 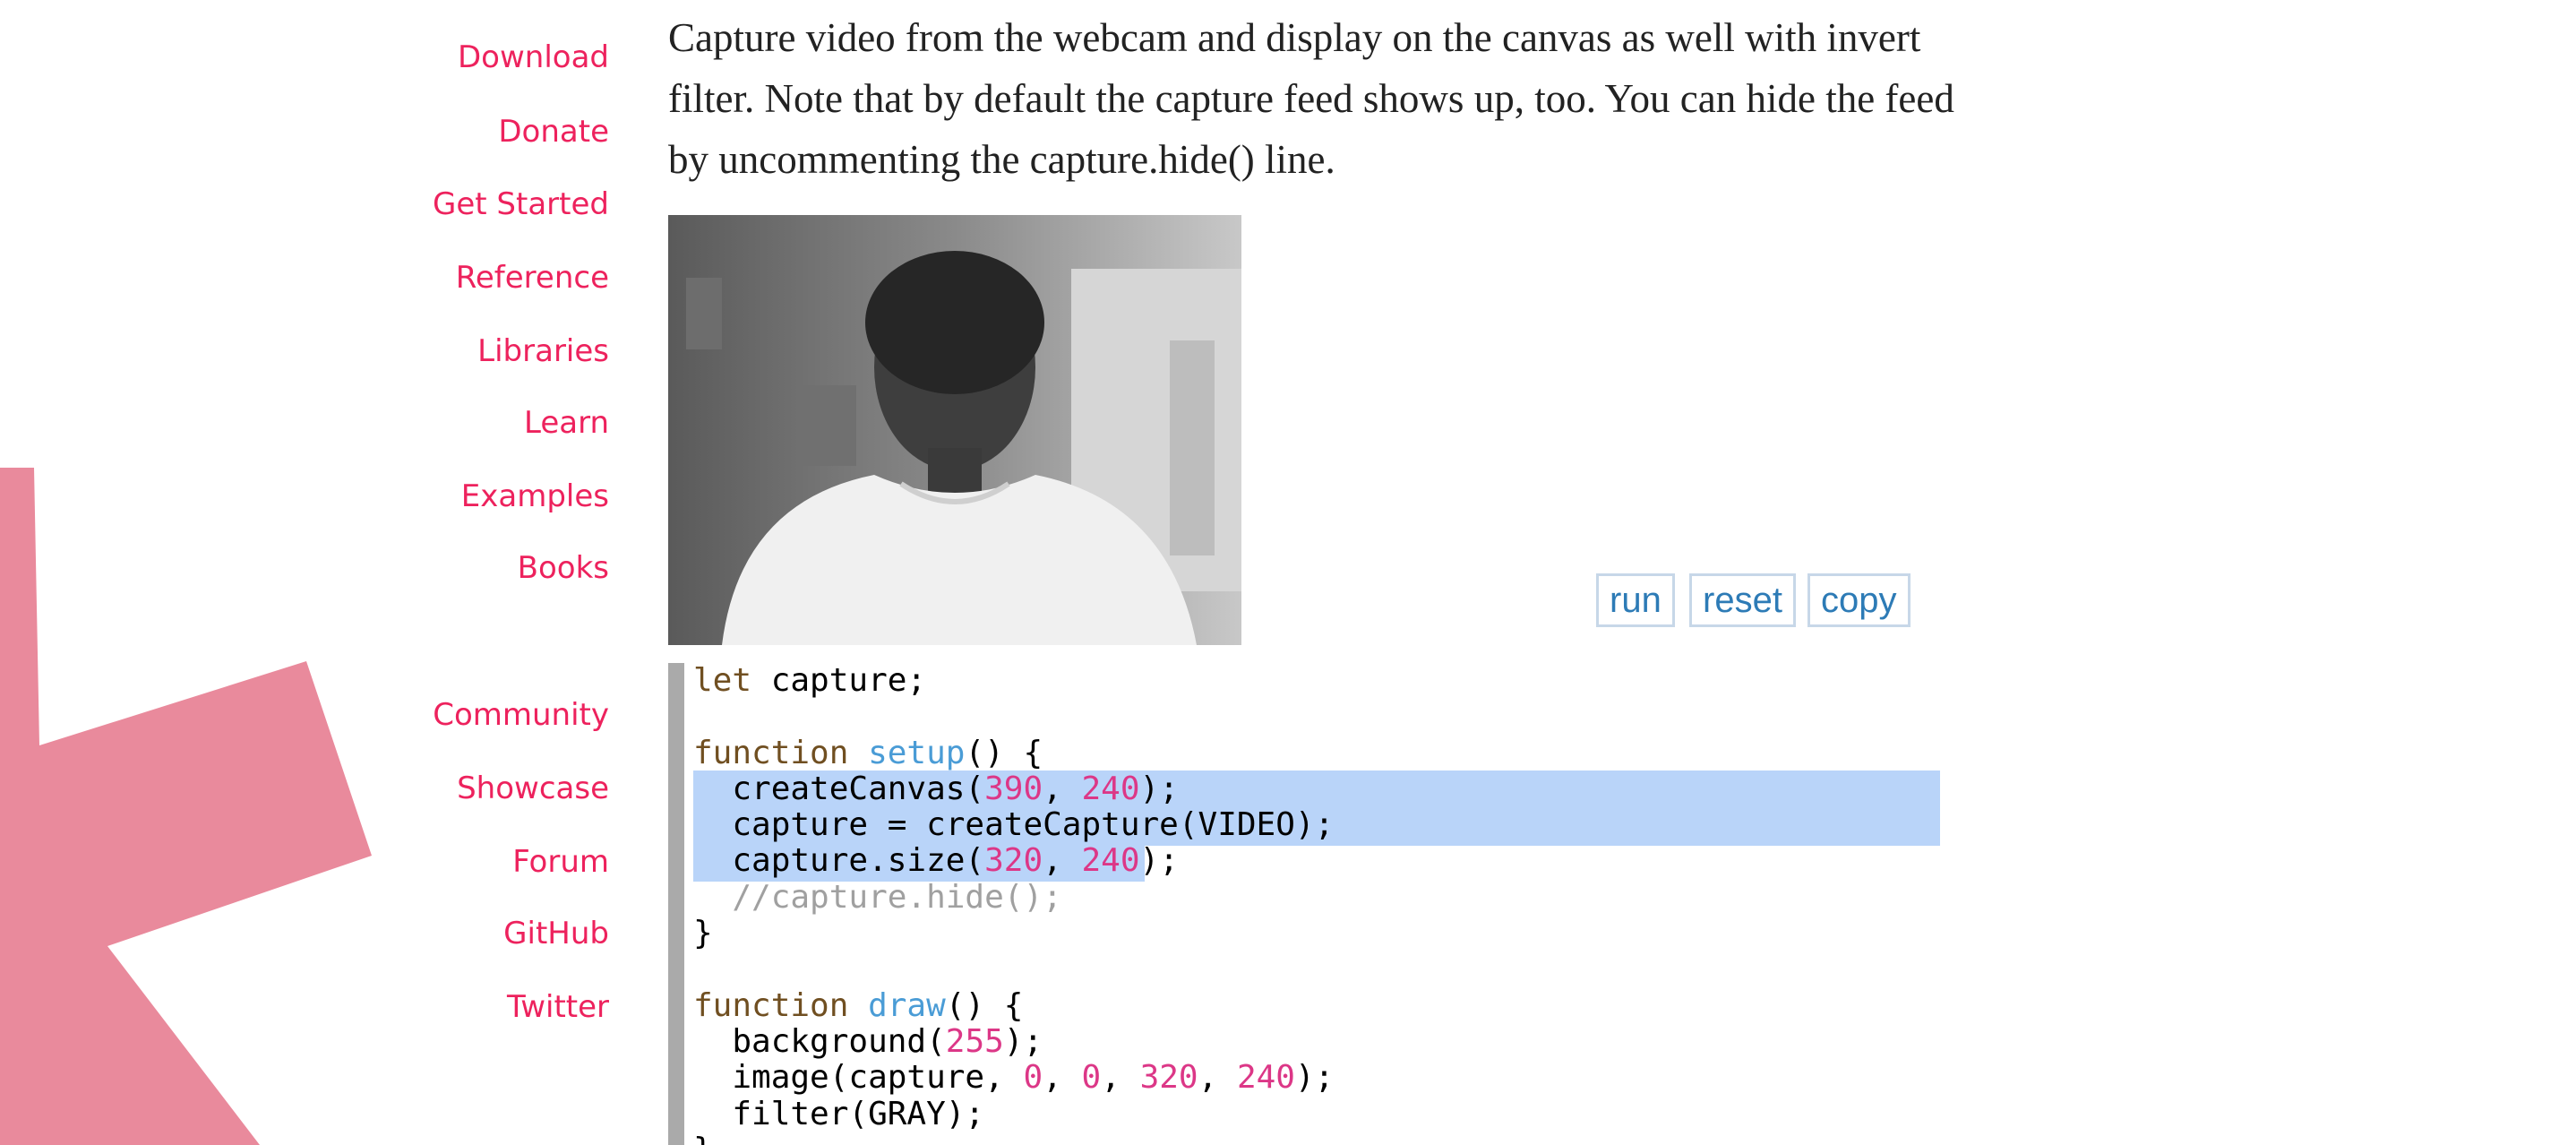 I want to click on code-line: function draw() {, so click(x=858, y=1005).